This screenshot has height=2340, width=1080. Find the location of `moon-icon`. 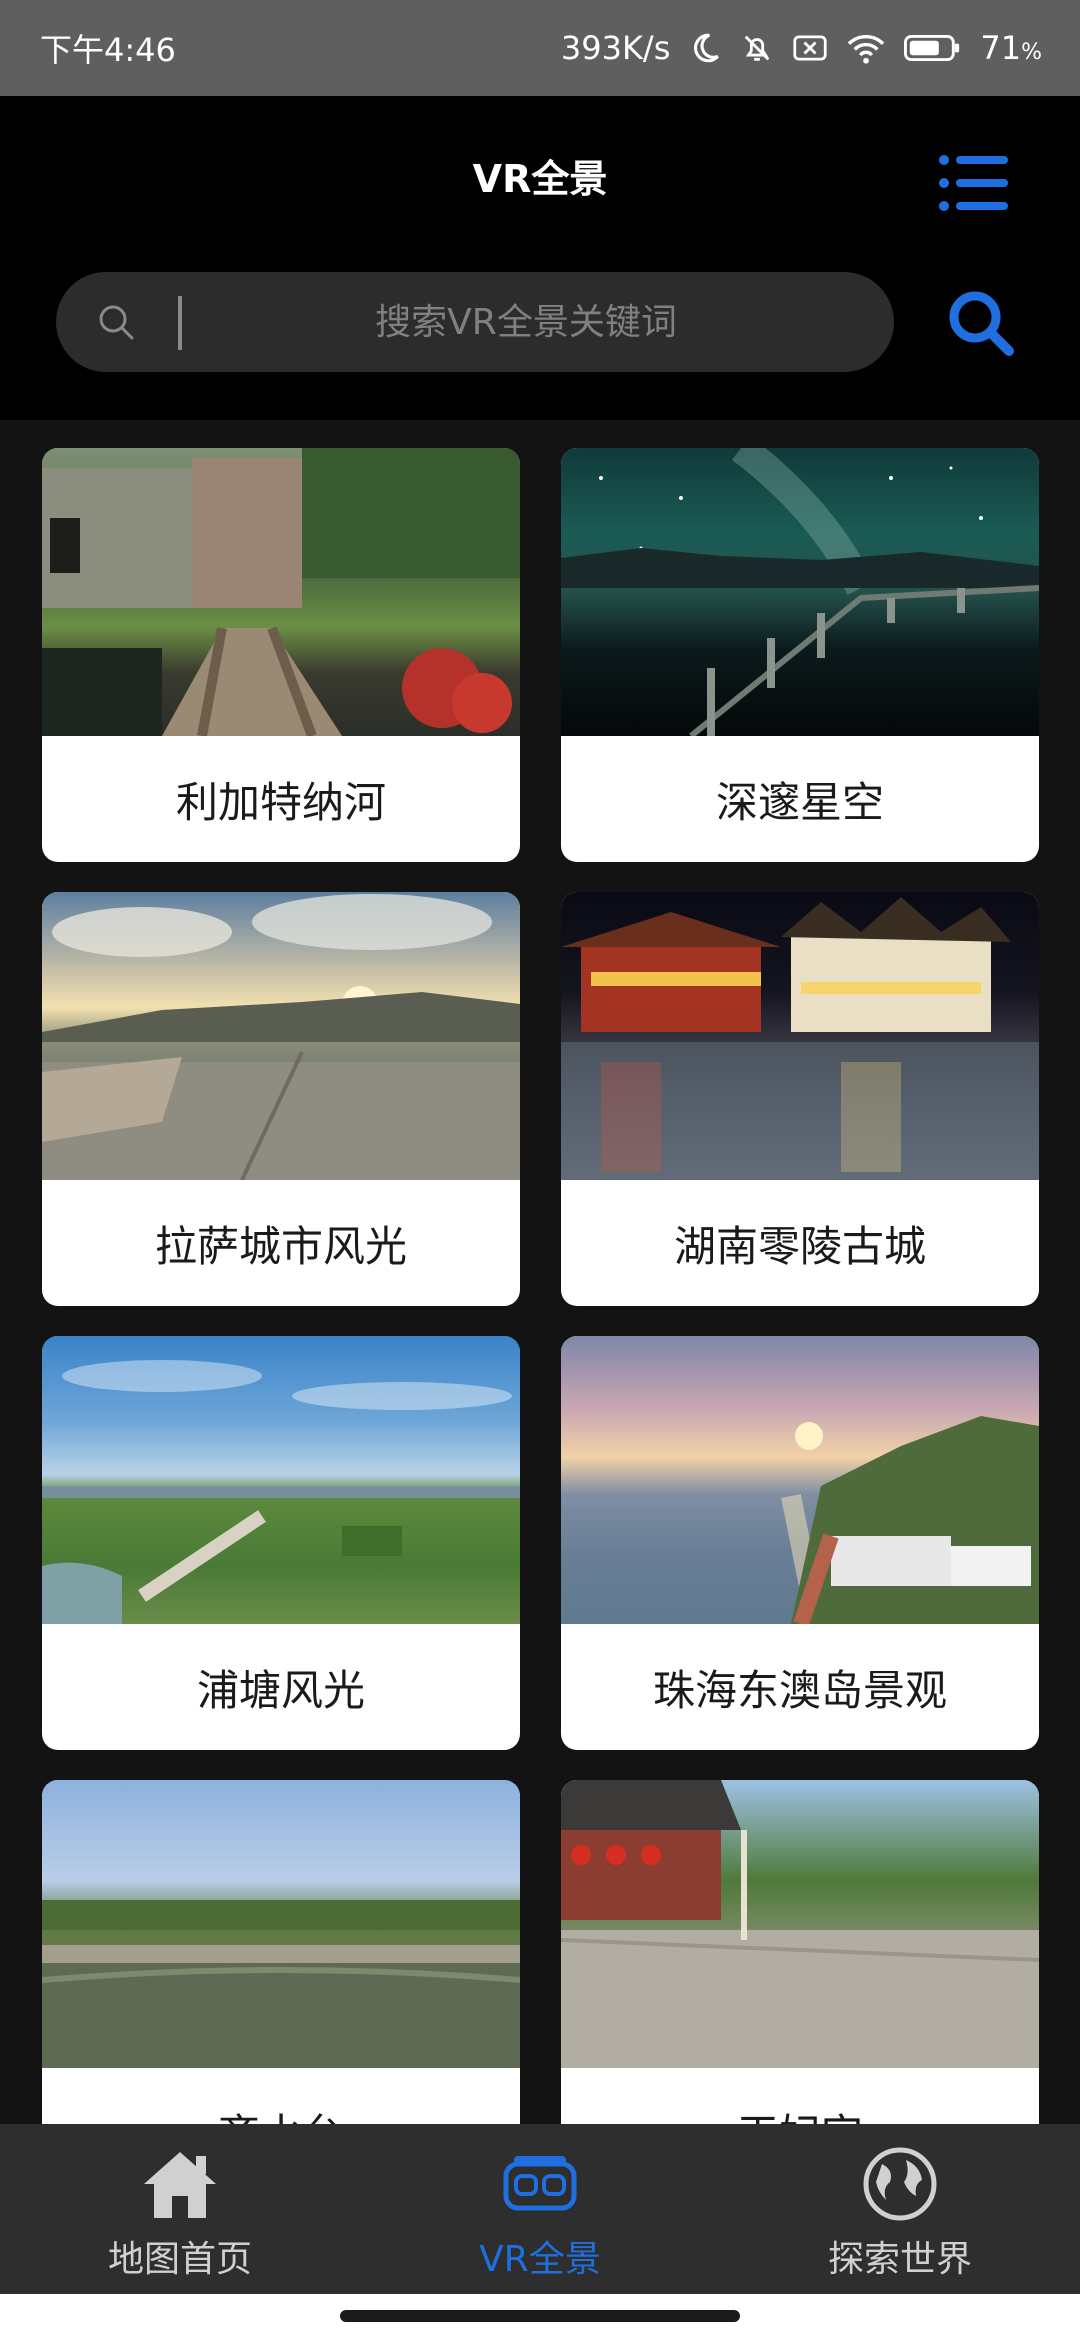

moon-icon is located at coordinates (705, 48).